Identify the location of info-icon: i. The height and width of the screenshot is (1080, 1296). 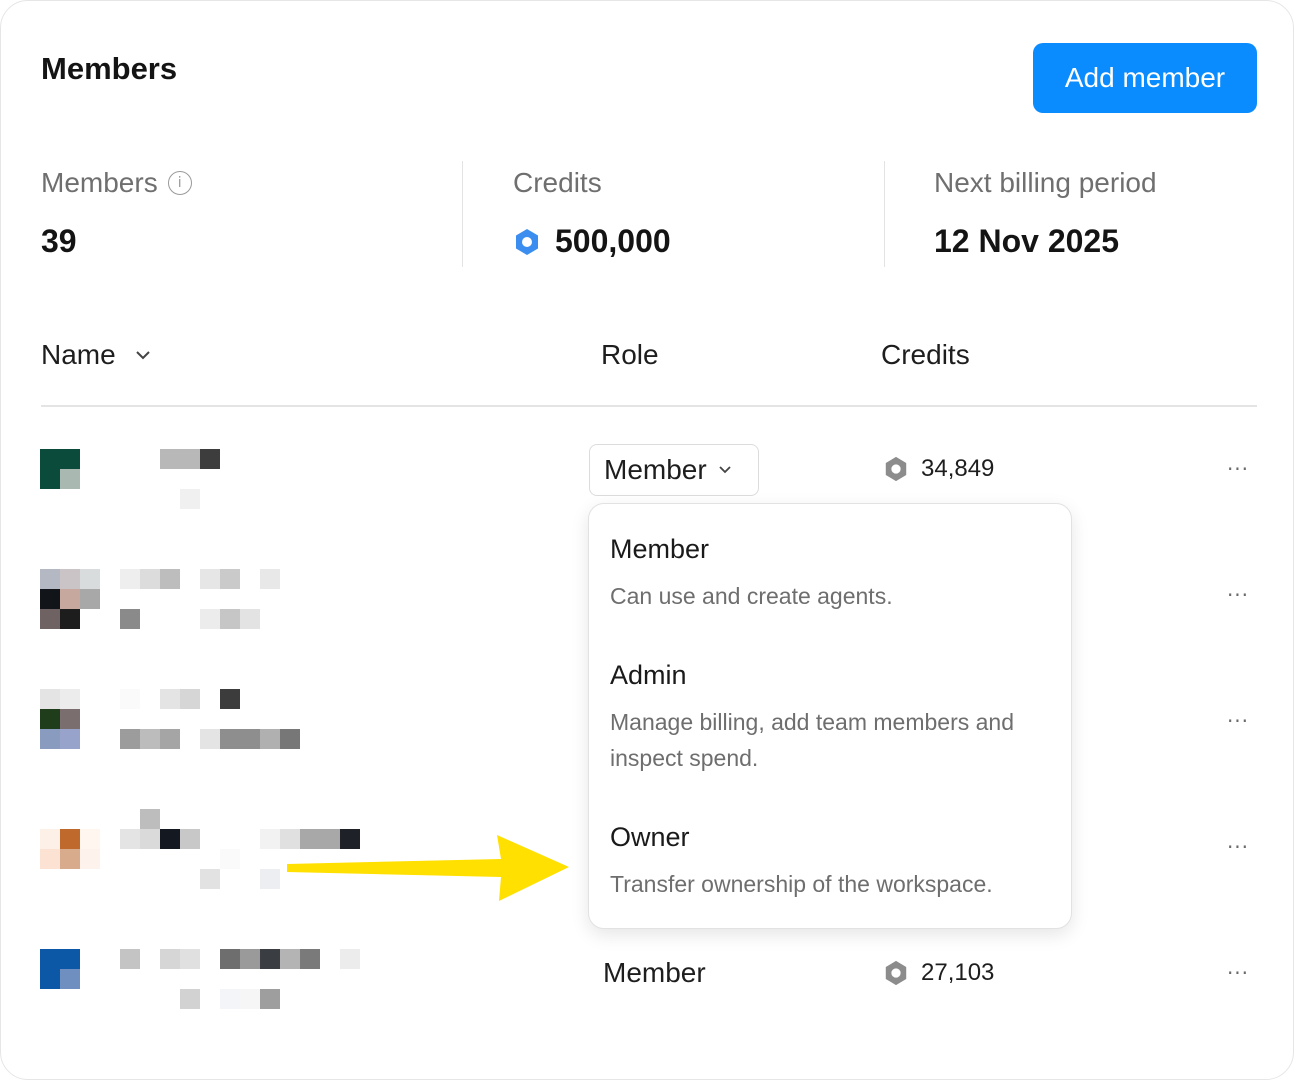
(179, 183).